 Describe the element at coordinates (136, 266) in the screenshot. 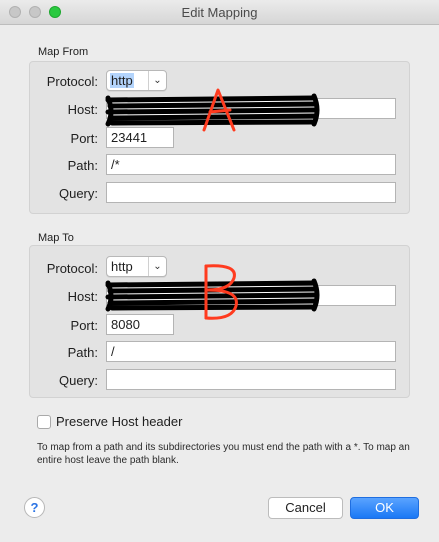

I see `map-to-protocol-select: http ⌄` at that location.